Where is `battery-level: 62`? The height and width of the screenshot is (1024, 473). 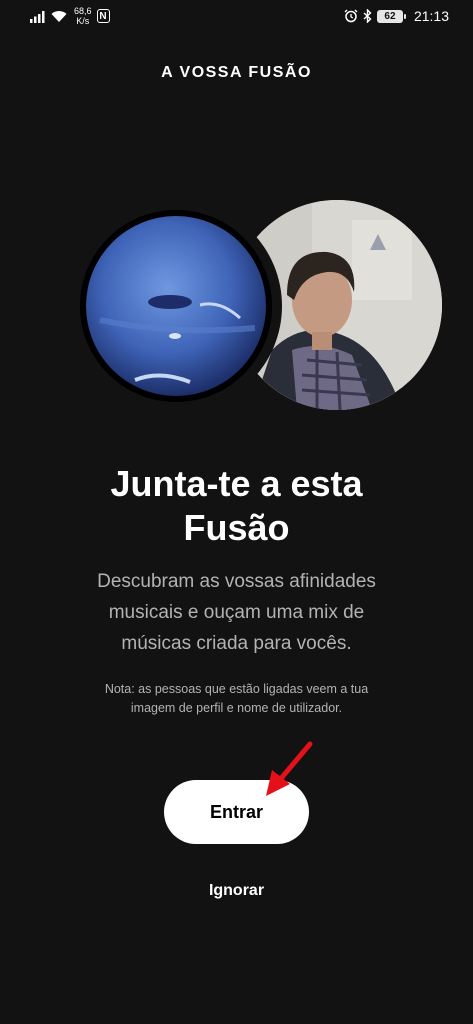 battery-level: 62 is located at coordinates (390, 16).